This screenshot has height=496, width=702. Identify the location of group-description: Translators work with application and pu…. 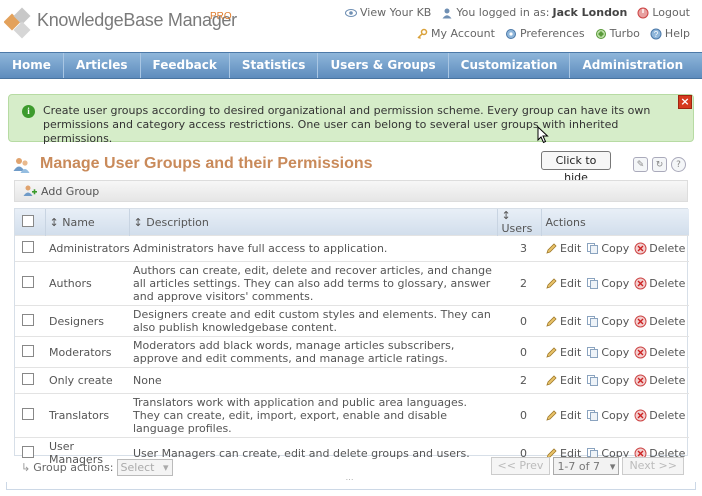
(313, 415).